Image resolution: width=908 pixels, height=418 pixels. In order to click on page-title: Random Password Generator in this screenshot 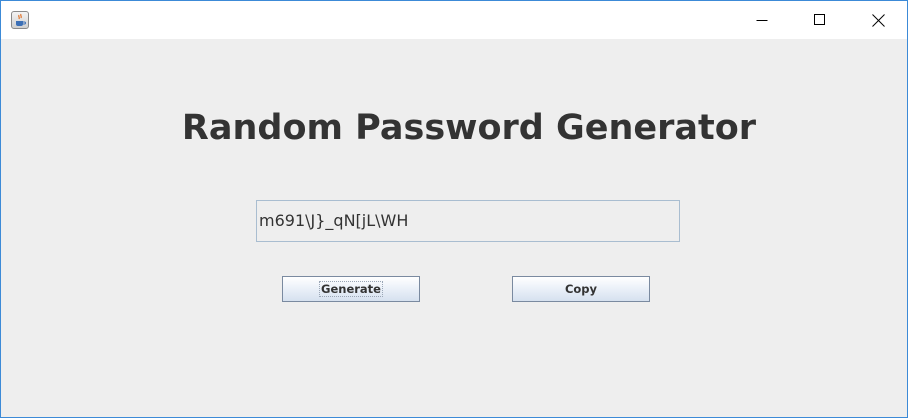, I will do `click(469, 128)`.